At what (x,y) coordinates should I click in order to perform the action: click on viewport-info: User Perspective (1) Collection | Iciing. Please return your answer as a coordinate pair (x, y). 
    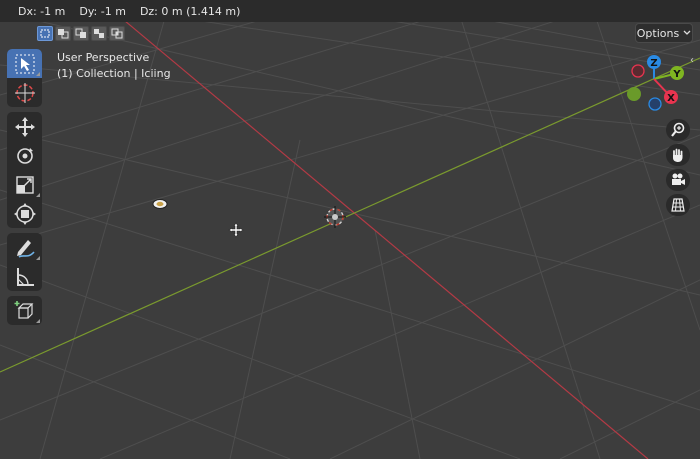
    Looking at the image, I should click on (114, 66).